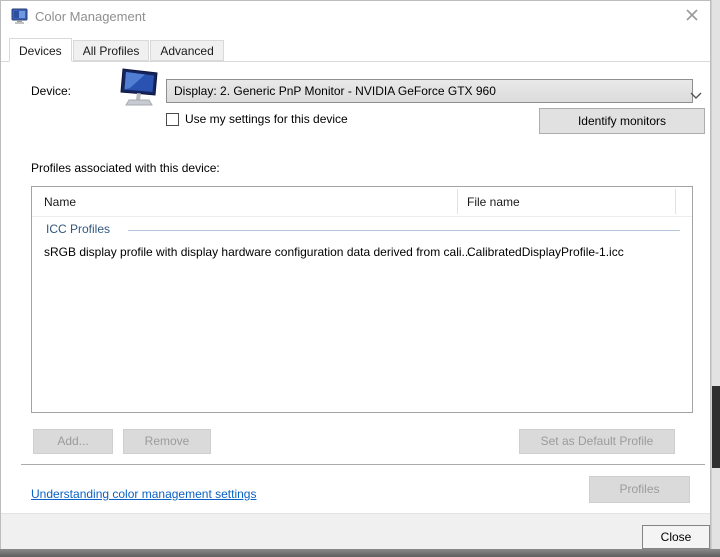  I want to click on window-title: Color Management, so click(90, 16).